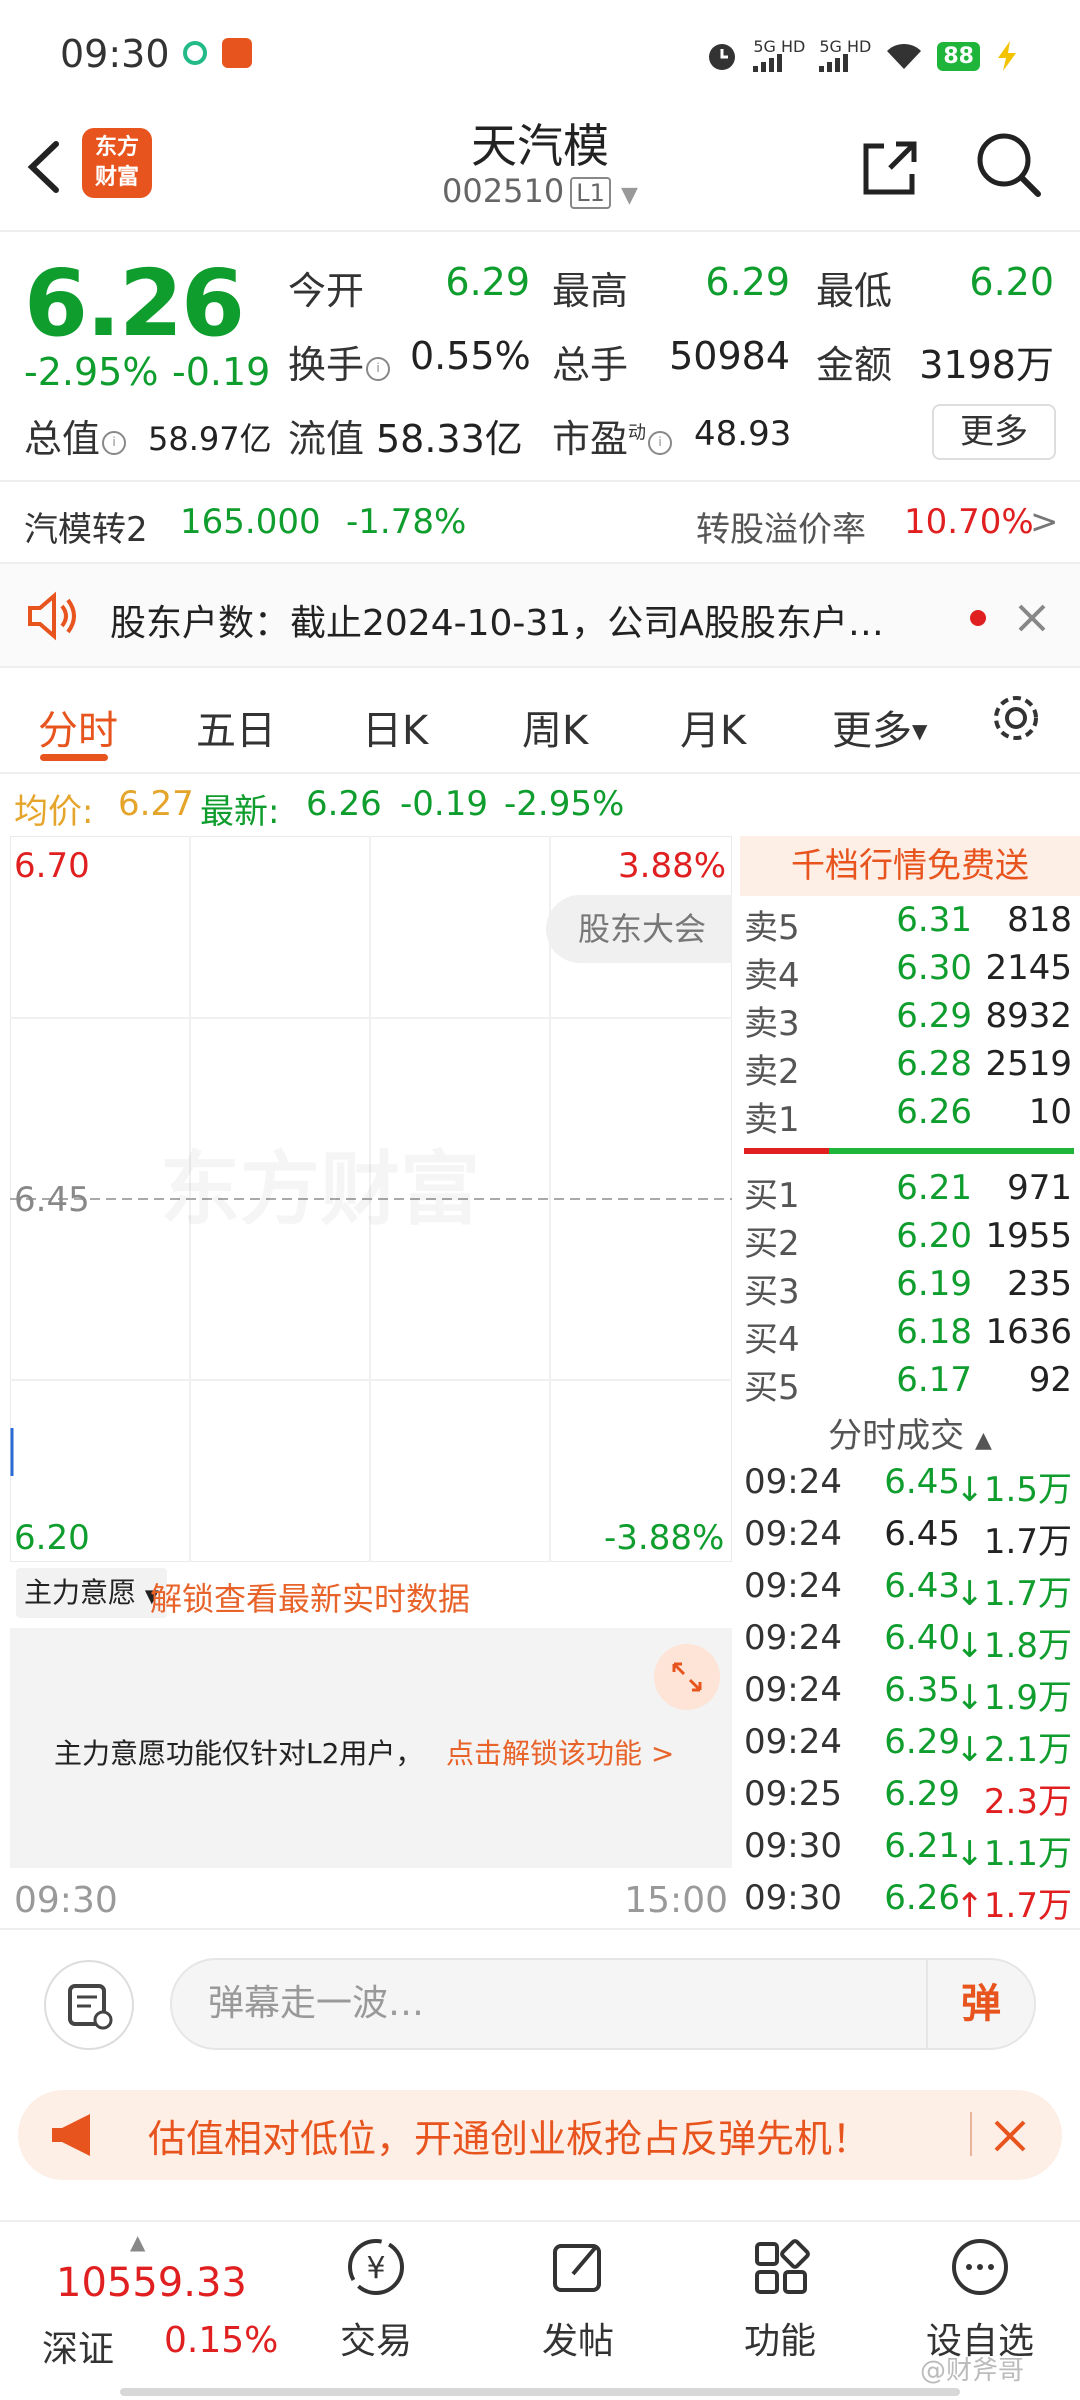  I want to click on promo-banner: 估值相对低位，开通创业板抢占反弹先机！, so click(540, 2135).